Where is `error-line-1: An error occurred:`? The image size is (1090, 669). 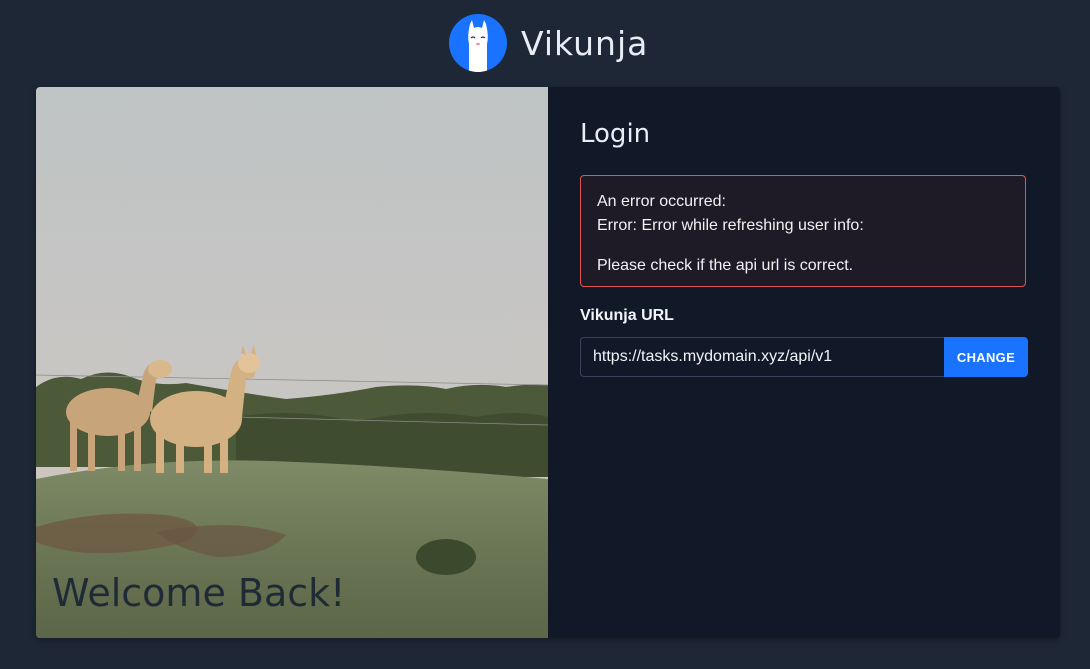
error-line-1: An error occurred: is located at coordinates (661, 201).